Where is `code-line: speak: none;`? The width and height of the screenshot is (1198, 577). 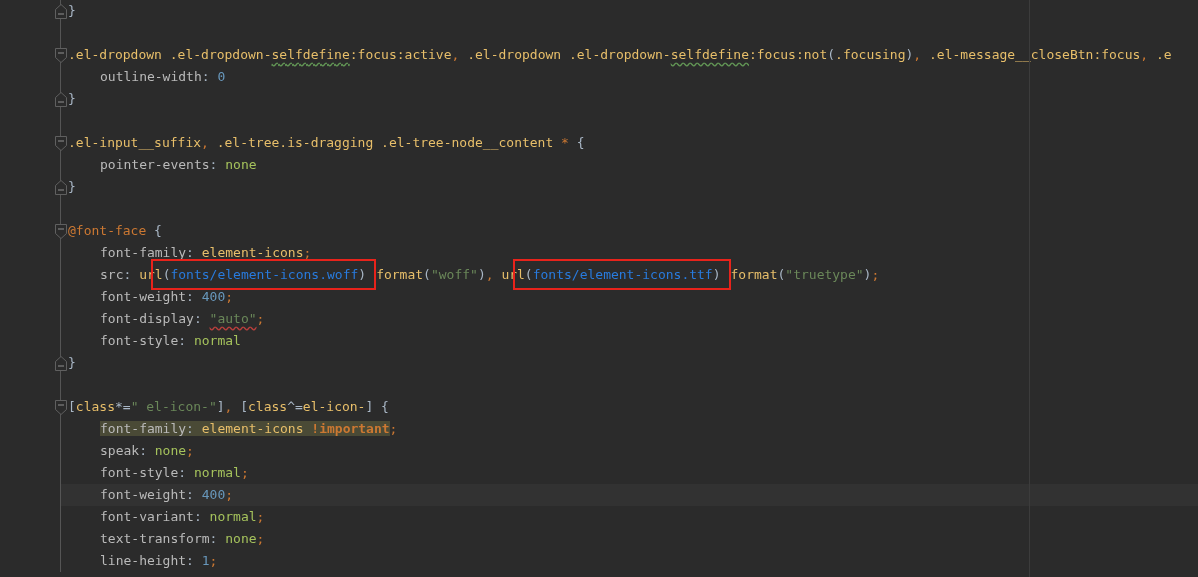 code-line: speak: none; is located at coordinates (146, 451).